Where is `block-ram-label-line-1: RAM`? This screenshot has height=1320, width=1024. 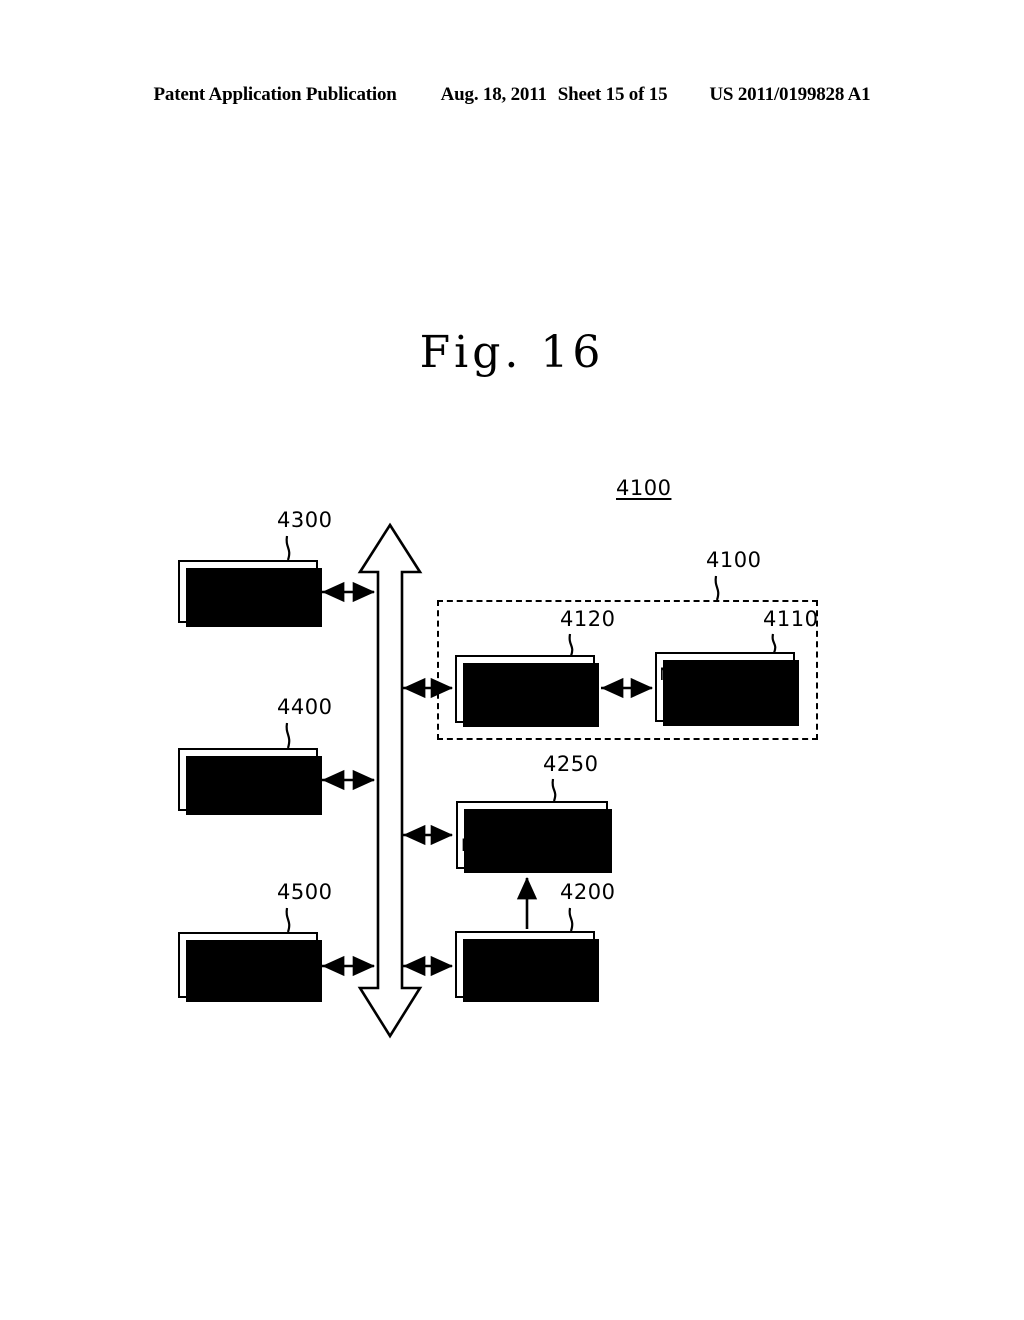 block-ram-label-line-1: RAM is located at coordinates (248, 779).